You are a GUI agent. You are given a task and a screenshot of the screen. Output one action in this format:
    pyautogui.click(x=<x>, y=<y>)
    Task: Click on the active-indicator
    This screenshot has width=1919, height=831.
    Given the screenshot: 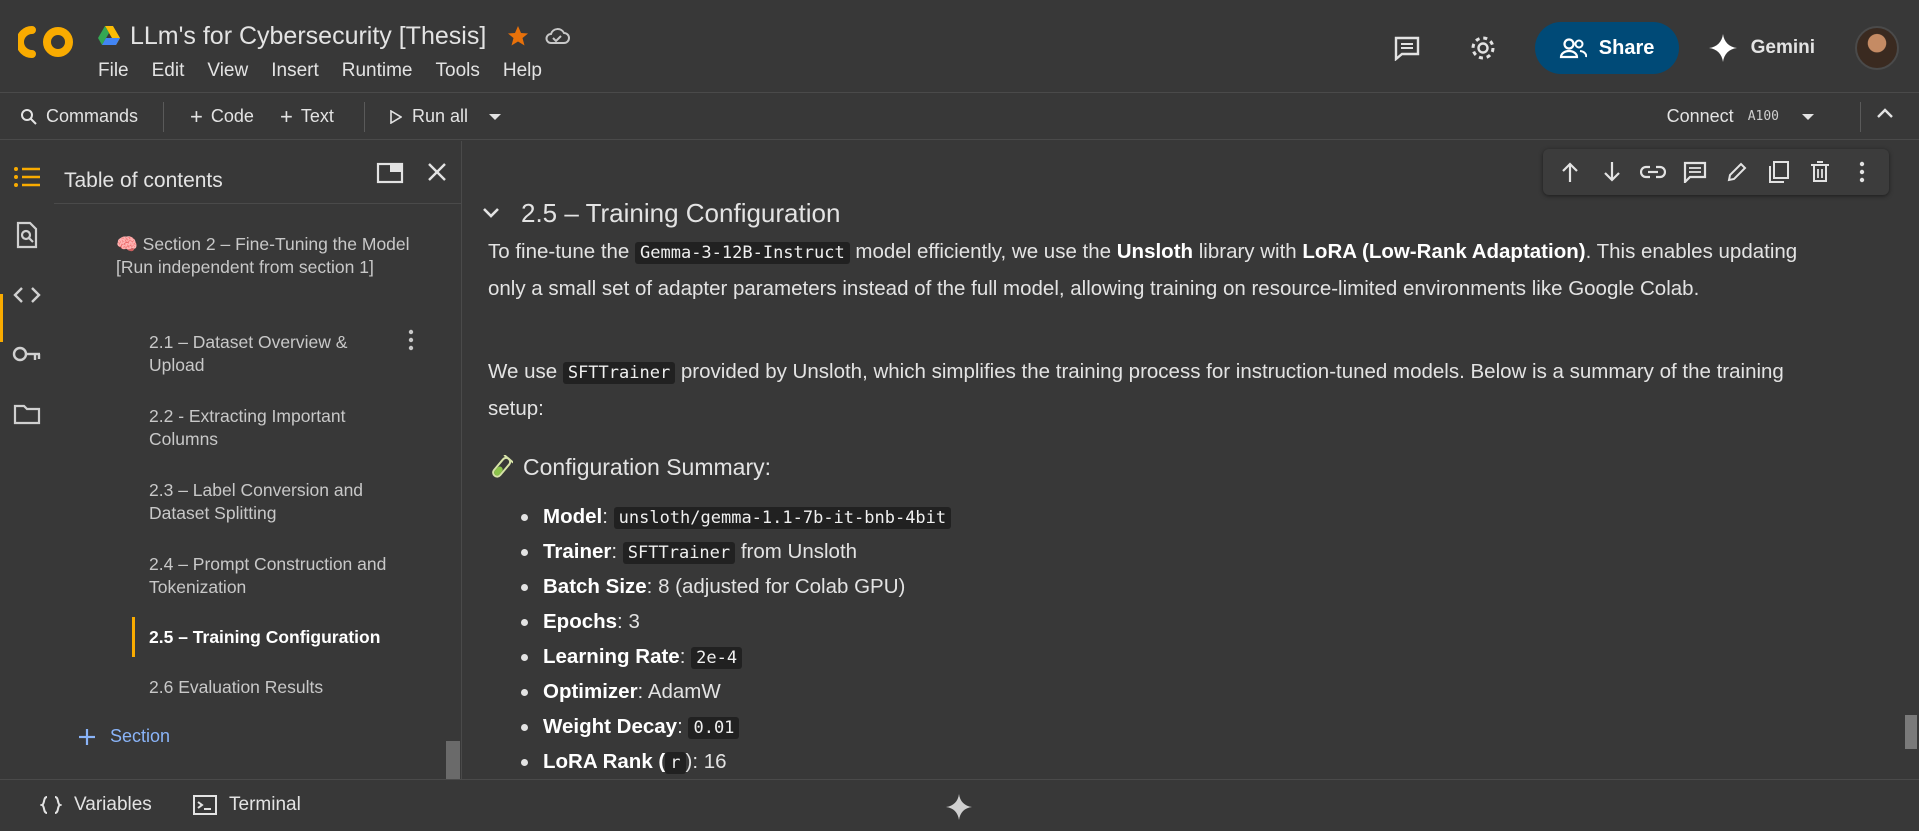 What is the action you would take?
    pyautogui.click(x=1, y=318)
    